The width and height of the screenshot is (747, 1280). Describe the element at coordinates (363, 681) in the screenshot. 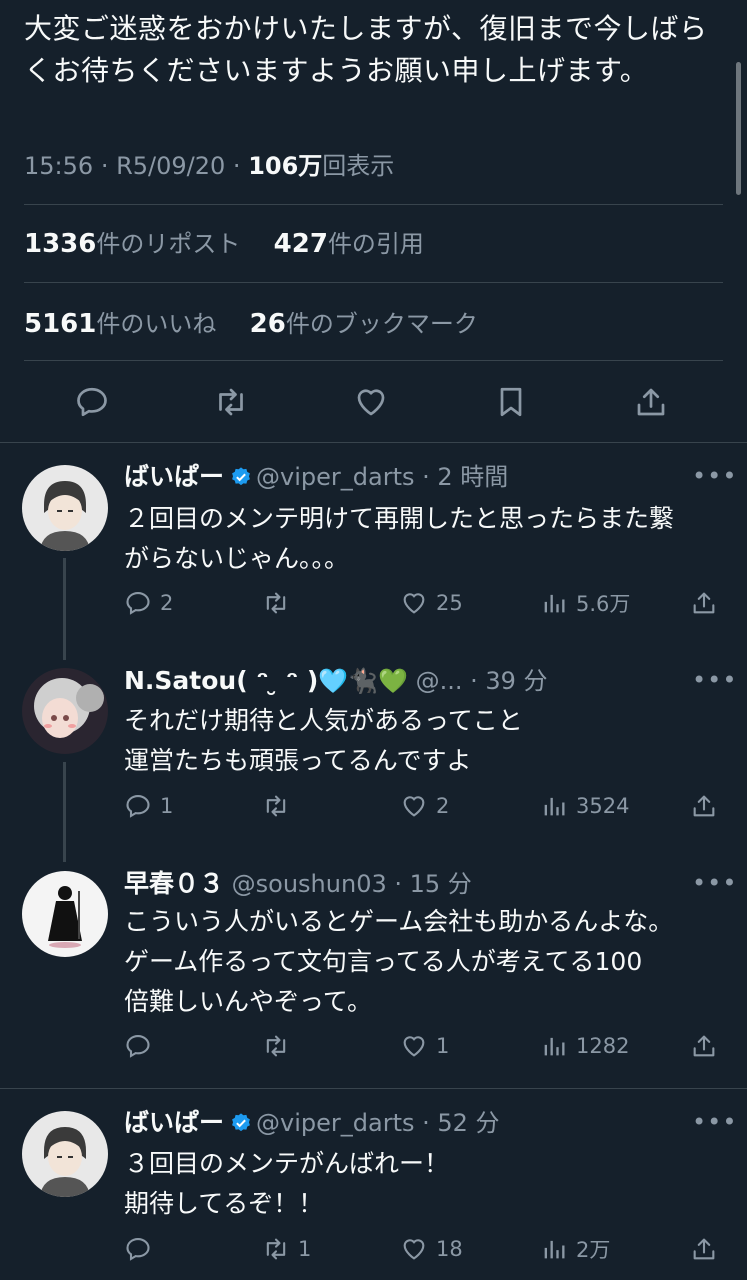

I see `name-emoji: 🩵🐈‍⬛💚` at that location.